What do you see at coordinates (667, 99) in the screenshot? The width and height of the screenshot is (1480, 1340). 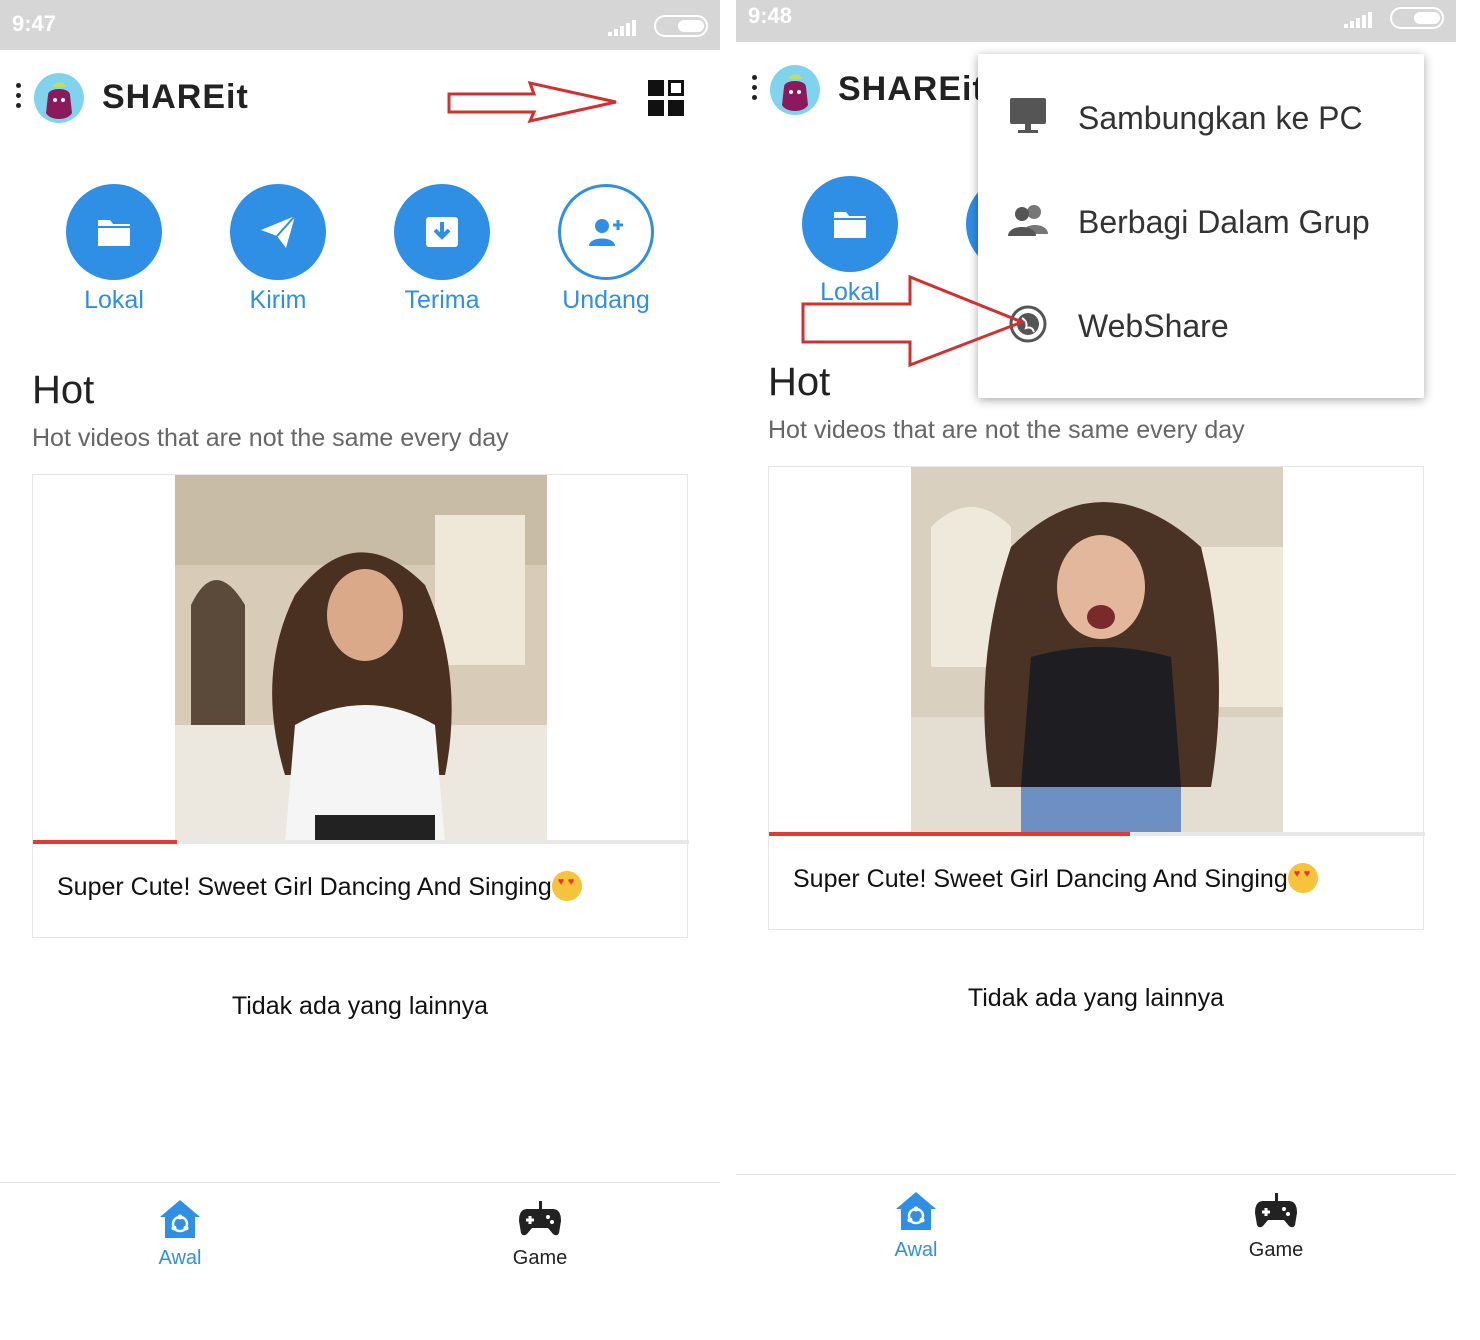 I see `grid-menu-button` at bounding box center [667, 99].